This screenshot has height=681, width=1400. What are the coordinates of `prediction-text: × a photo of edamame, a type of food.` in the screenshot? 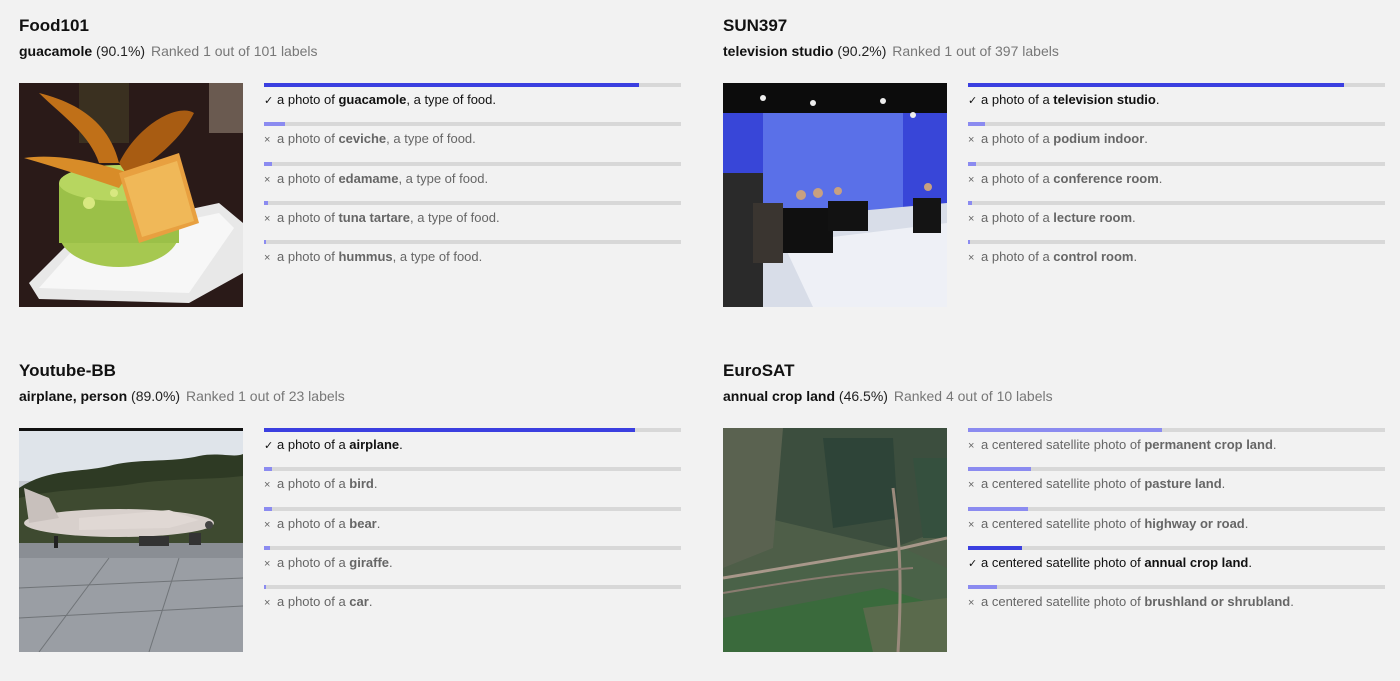 It's located at (376, 178).